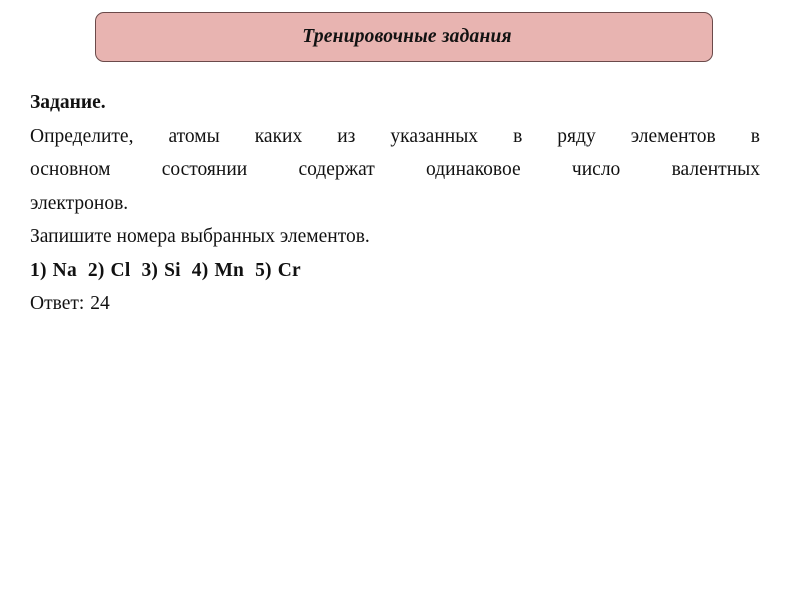 This screenshot has height=600, width=800. Describe the element at coordinates (100, 303) in the screenshot. I see `answer-value: 24` at that location.